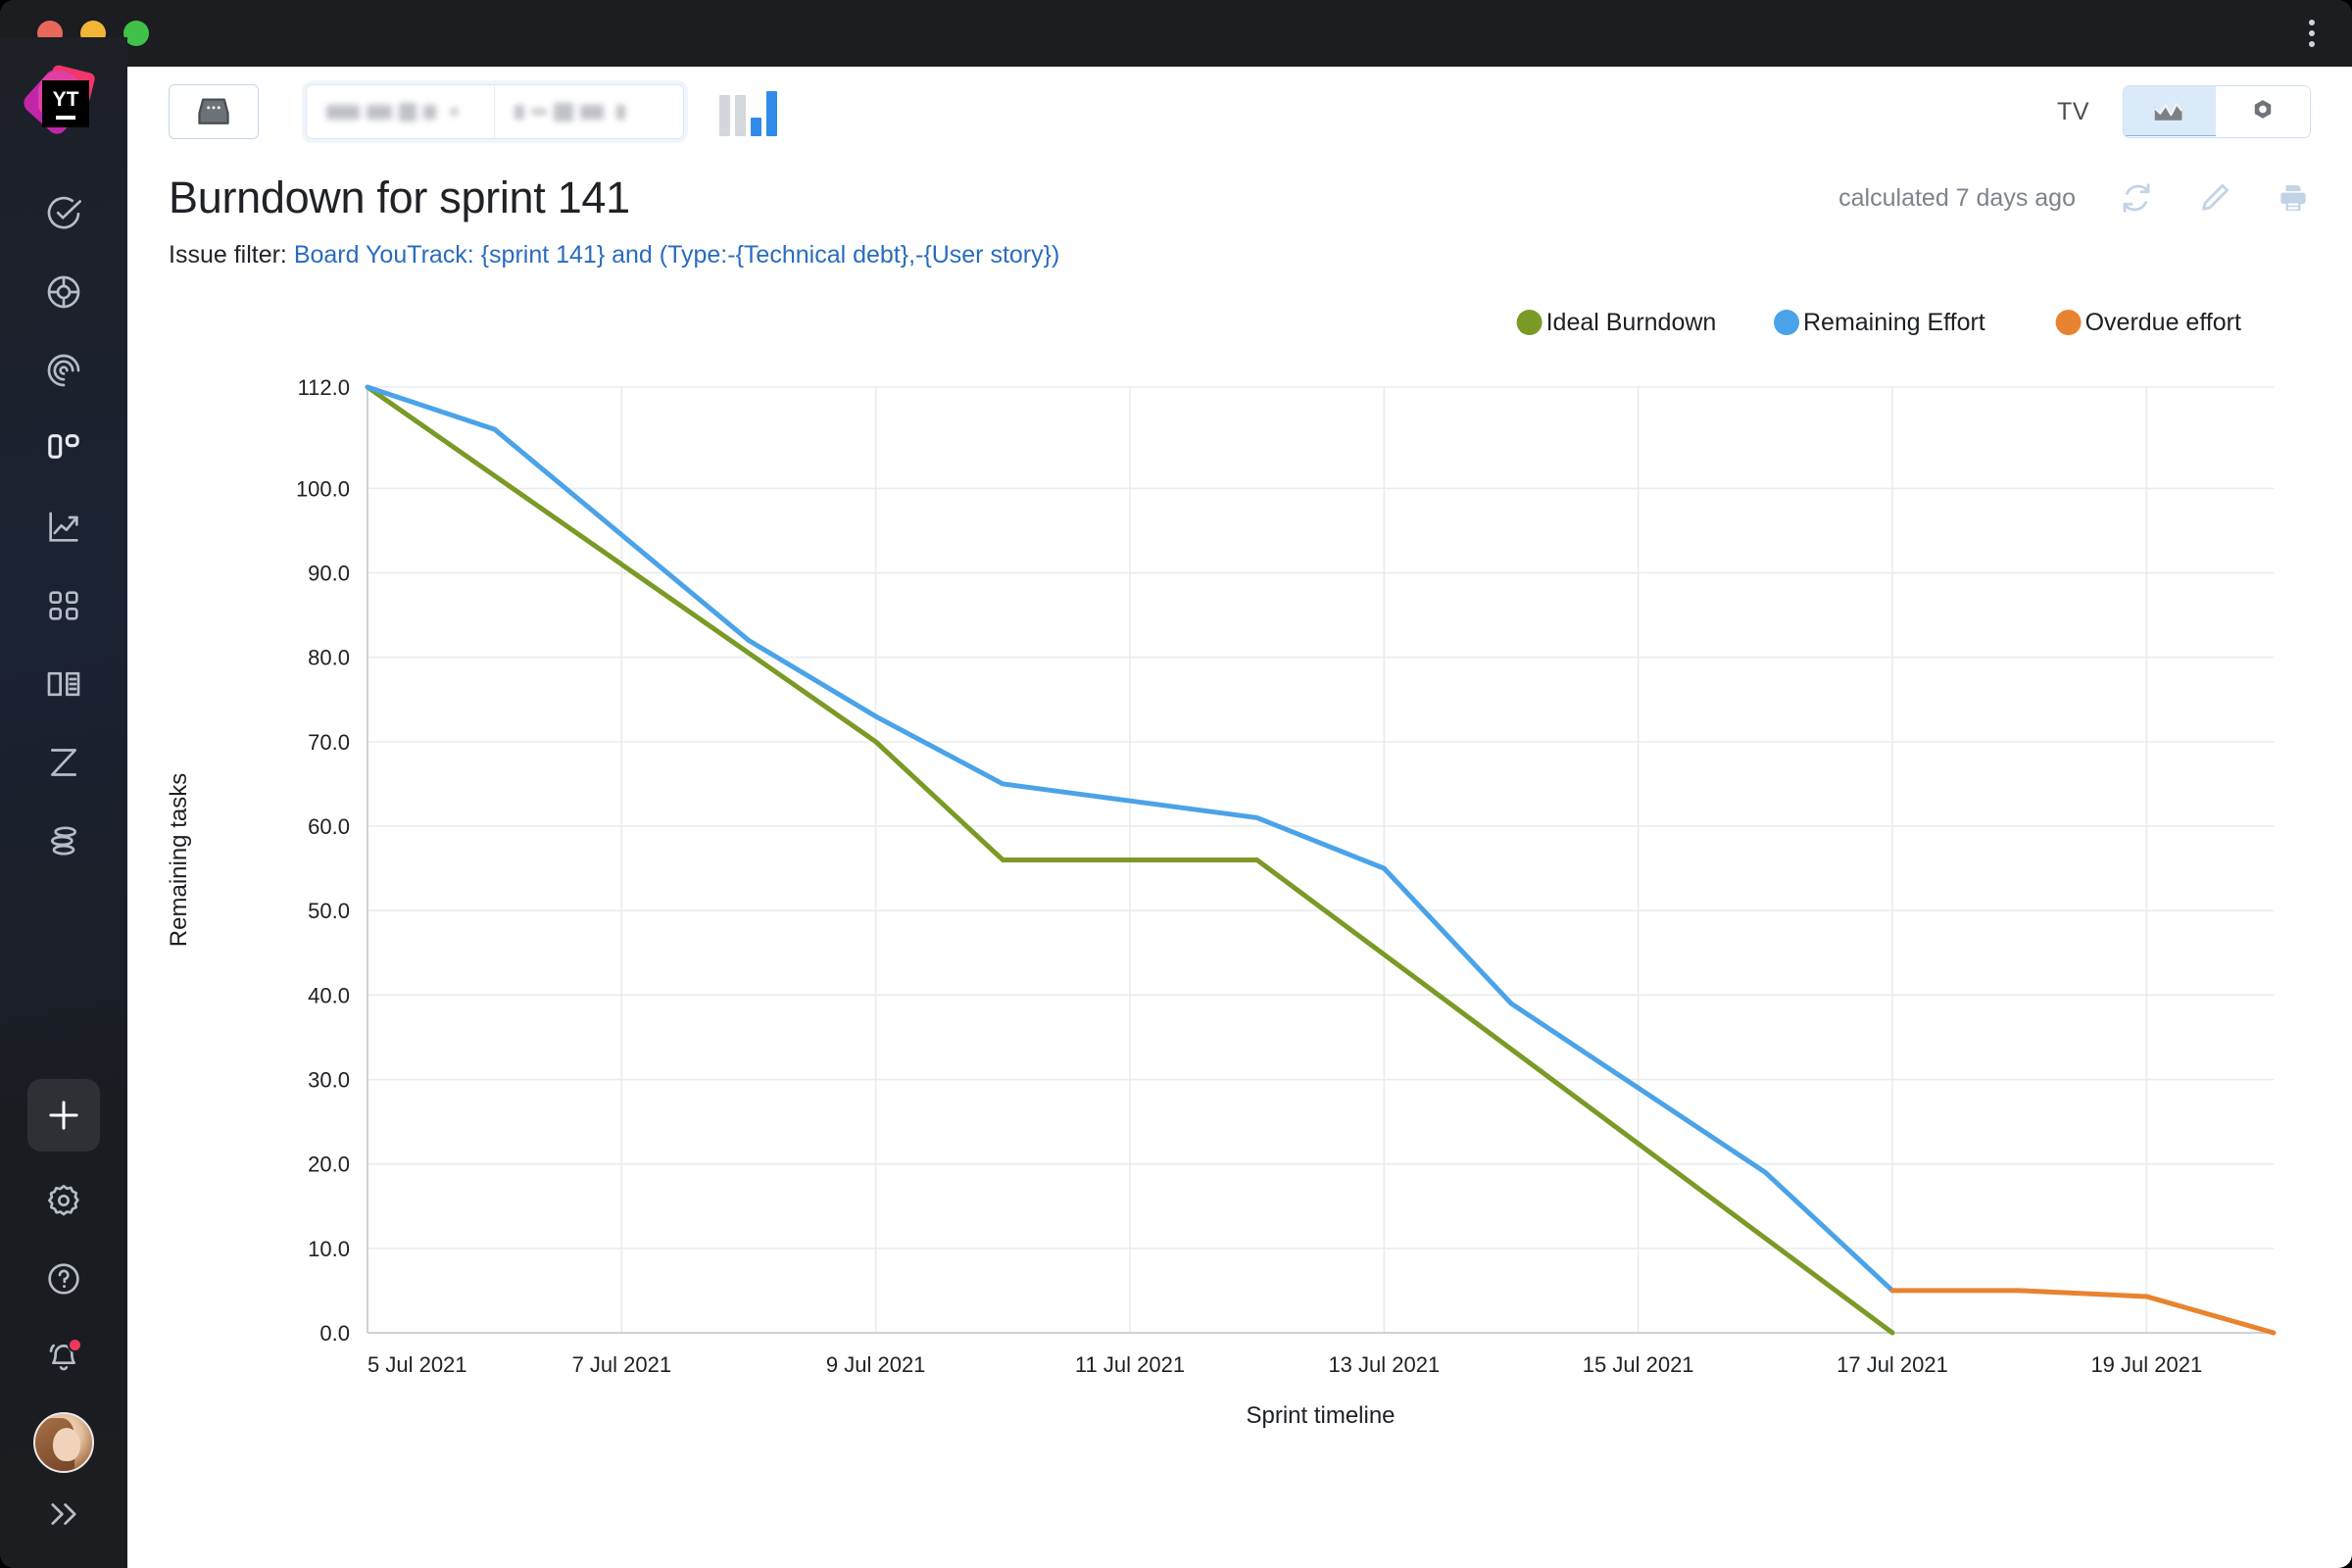 This screenshot has width=2352, height=1568. I want to click on hourglass-icon, so click(63, 762).